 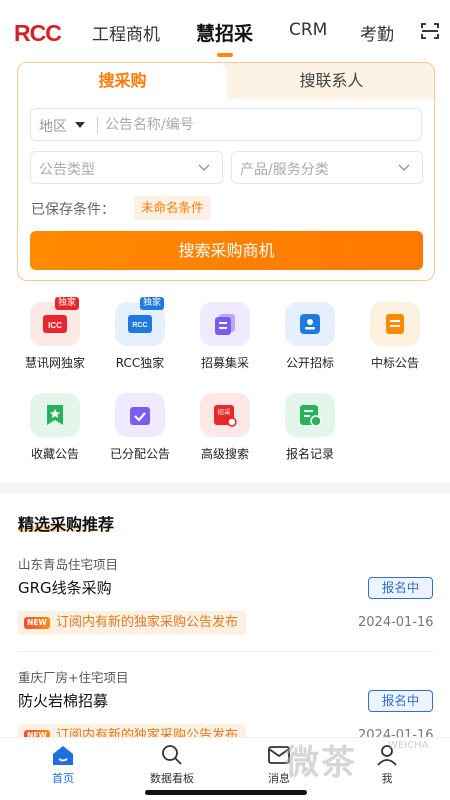 What do you see at coordinates (55, 415) in the screenshot?
I see `star-bookmark-icon` at bounding box center [55, 415].